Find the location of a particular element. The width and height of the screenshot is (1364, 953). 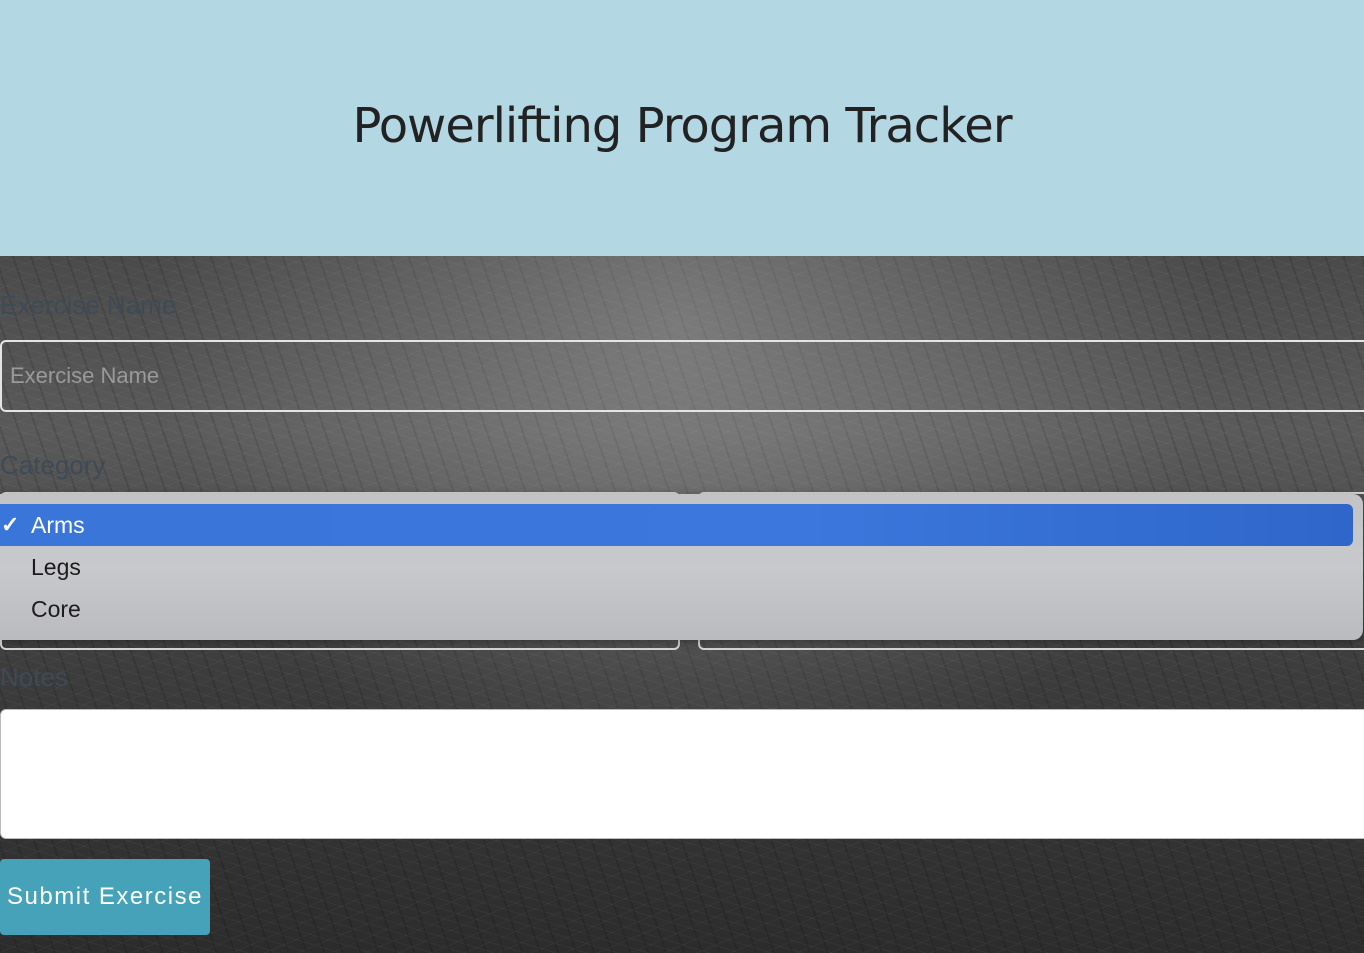

dropdown-option-label: Core is located at coordinates (56, 609).